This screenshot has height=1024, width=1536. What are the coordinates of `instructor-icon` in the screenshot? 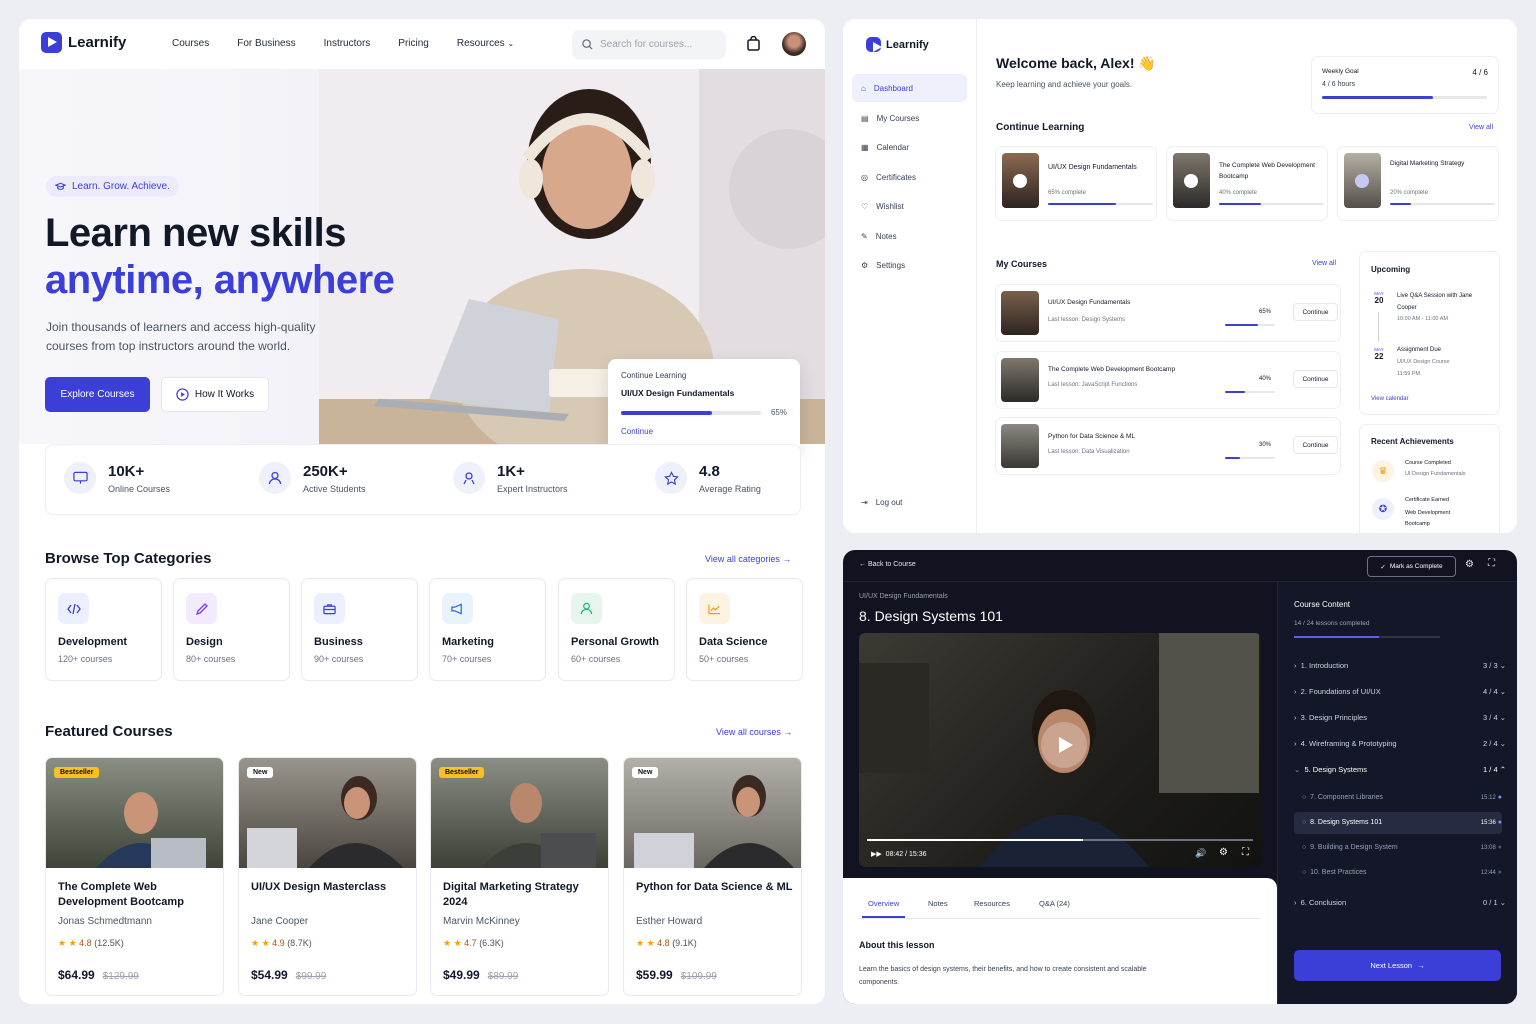 It's located at (469, 478).